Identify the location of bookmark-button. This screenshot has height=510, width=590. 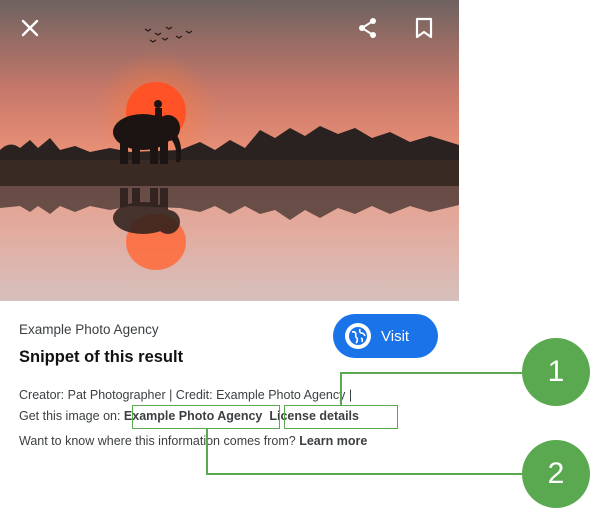
(424, 28).